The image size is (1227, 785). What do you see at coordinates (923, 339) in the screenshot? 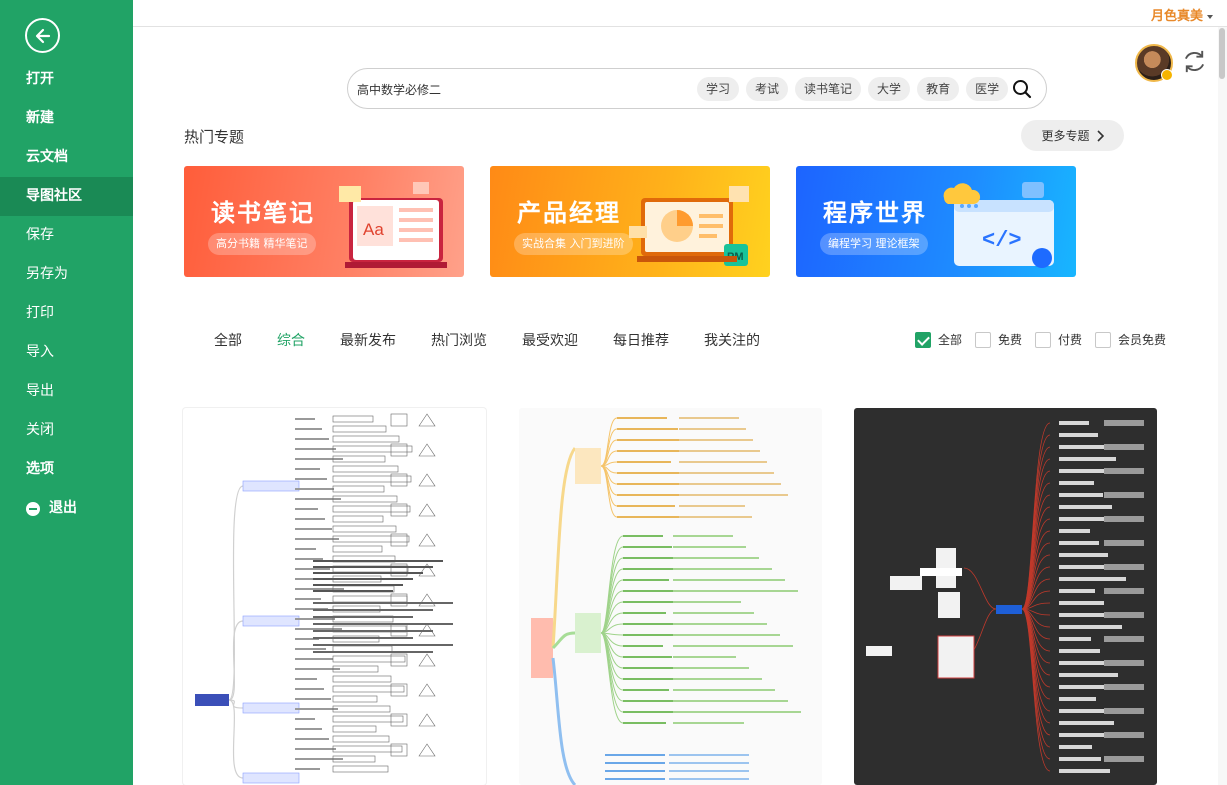
I see `checkbox-checked-icon` at bounding box center [923, 339].